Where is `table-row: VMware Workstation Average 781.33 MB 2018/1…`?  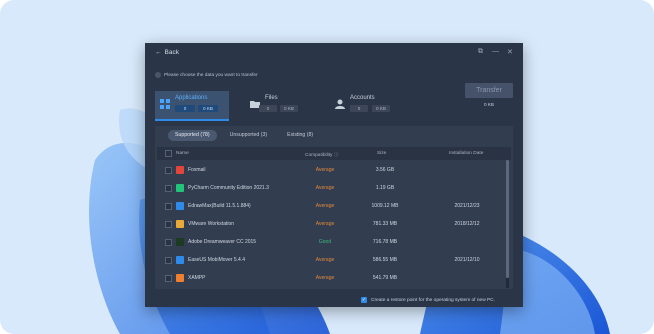 table-row: VMware Workstation Average 781.33 MB 2018/1… is located at coordinates (334, 224).